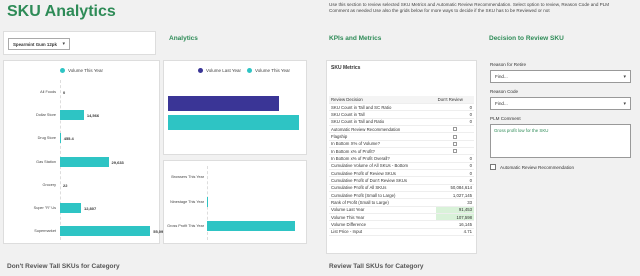  What do you see at coordinates (401, 100) in the screenshot?
I see `table-header-row: Review Decision Don't Review` at bounding box center [401, 100].